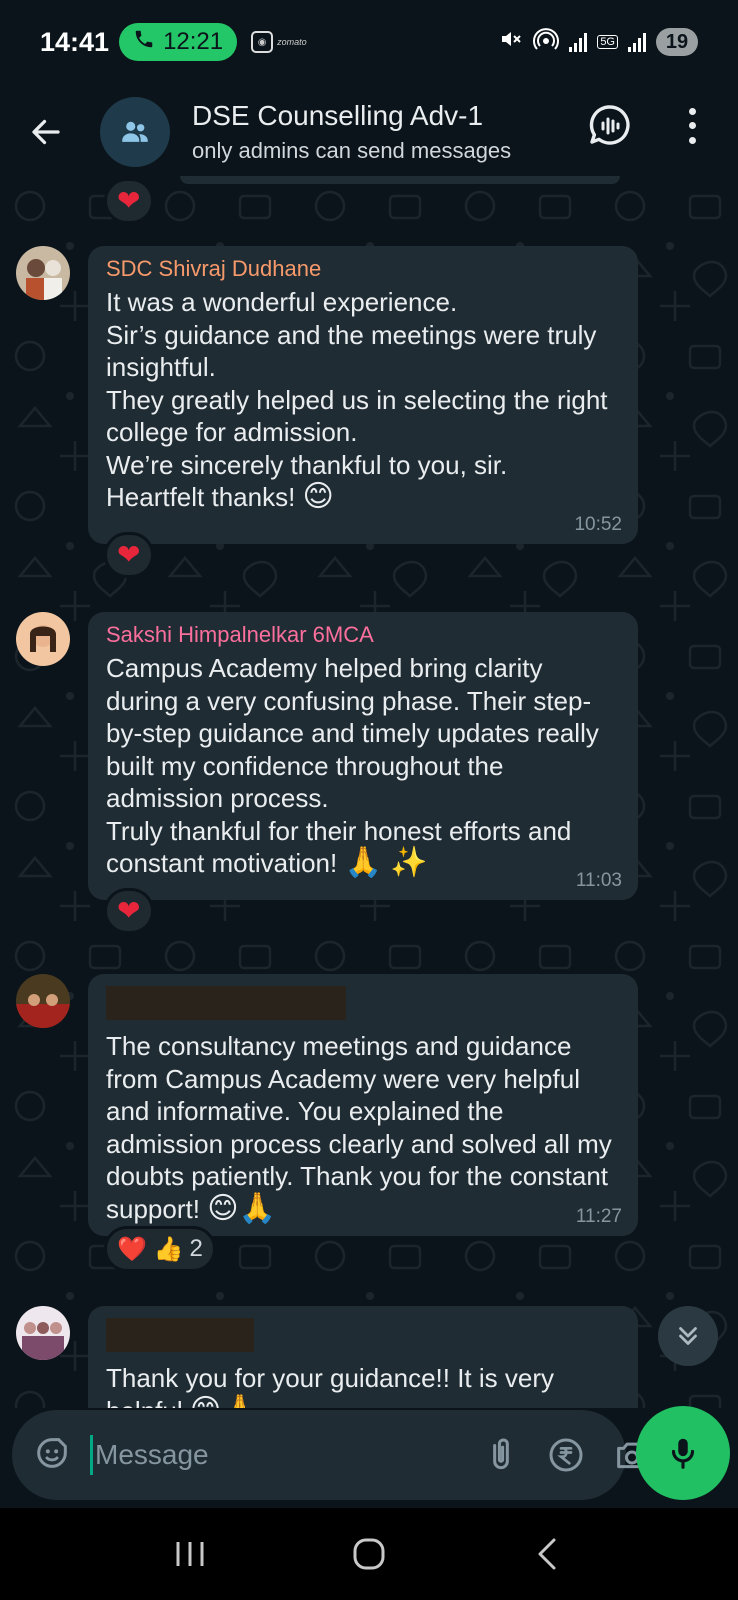 The image size is (738, 1600). What do you see at coordinates (566, 1455) in the screenshot?
I see `rupee-payment-icon` at bounding box center [566, 1455].